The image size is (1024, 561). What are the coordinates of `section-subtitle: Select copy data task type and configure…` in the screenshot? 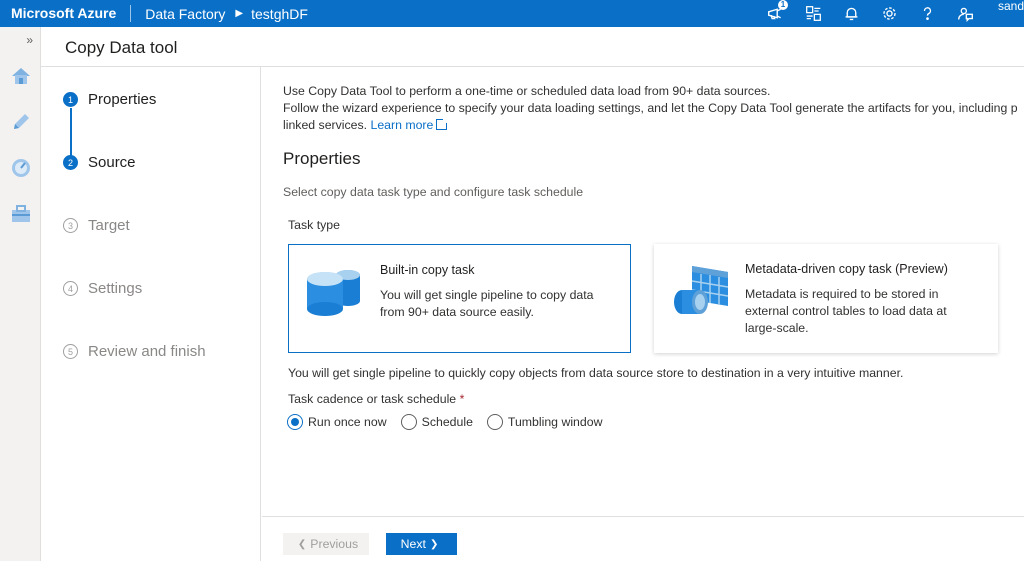 It's located at (433, 192).